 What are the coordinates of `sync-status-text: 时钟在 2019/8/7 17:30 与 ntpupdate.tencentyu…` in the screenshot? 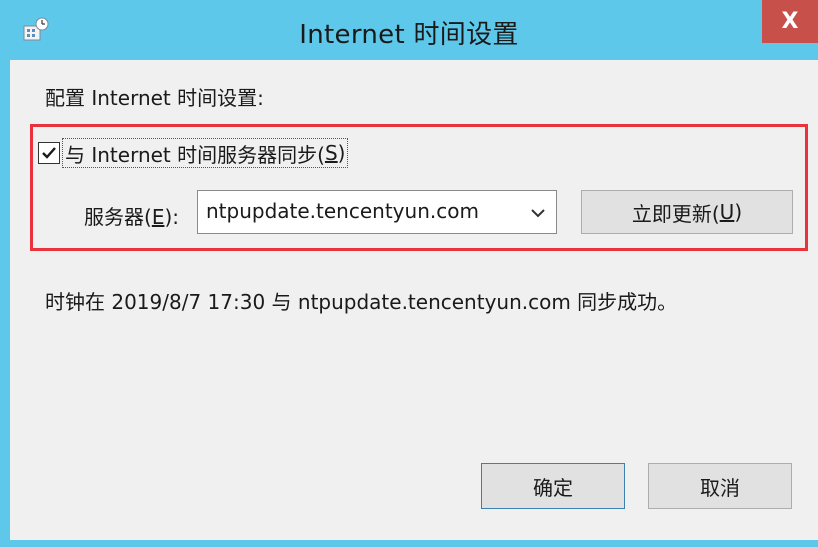 It's located at (361, 302).